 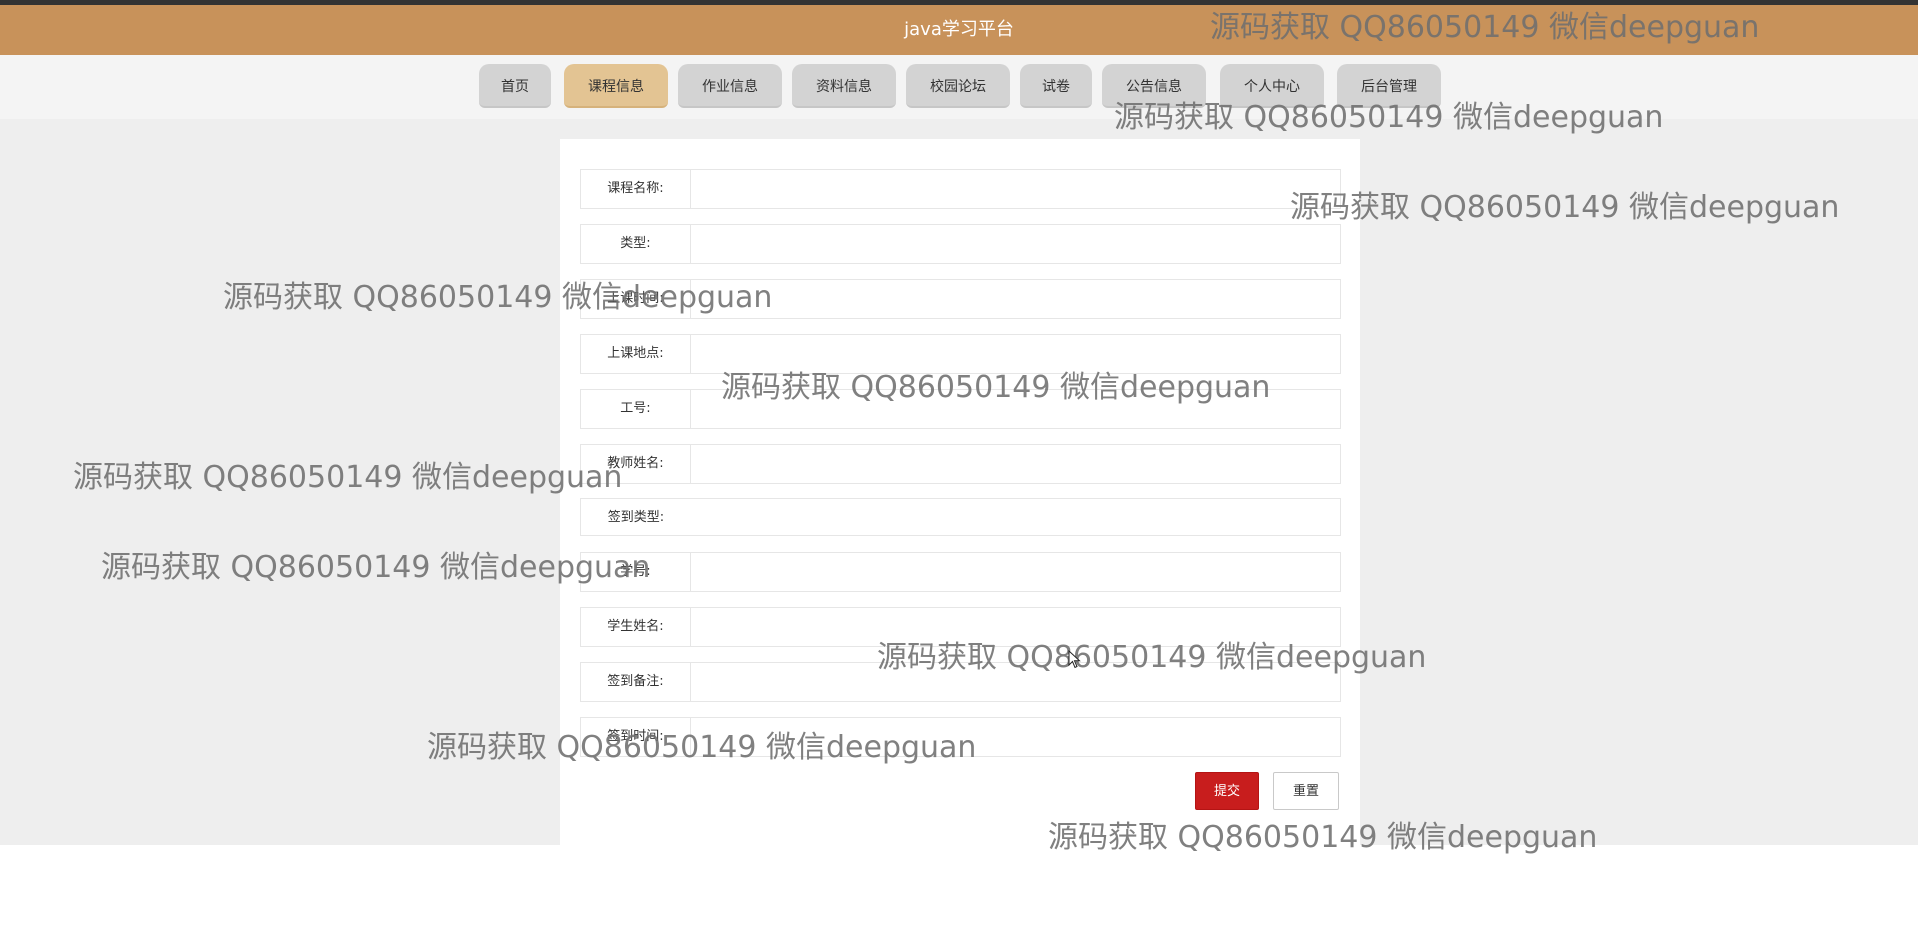 I want to click on form-row-checkin-type: 签到类型:, so click(x=960, y=517).